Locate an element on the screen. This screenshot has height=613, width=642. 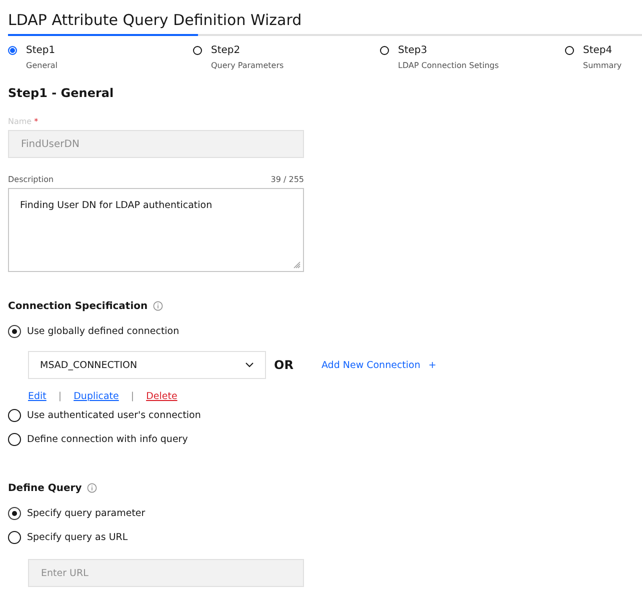
character-counter: 39 / 255 is located at coordinates (287, 179).